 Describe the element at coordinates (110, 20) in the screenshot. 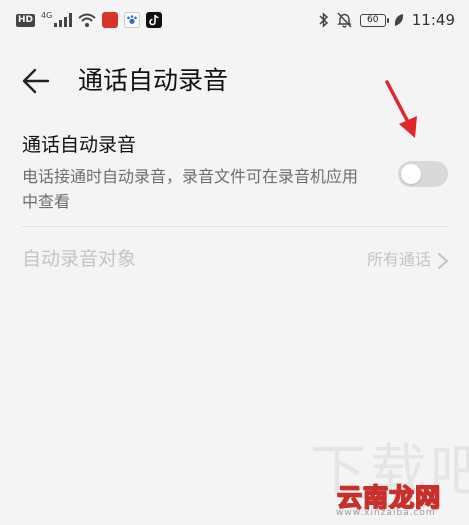

I see `app-notification-icon-red` at that location.